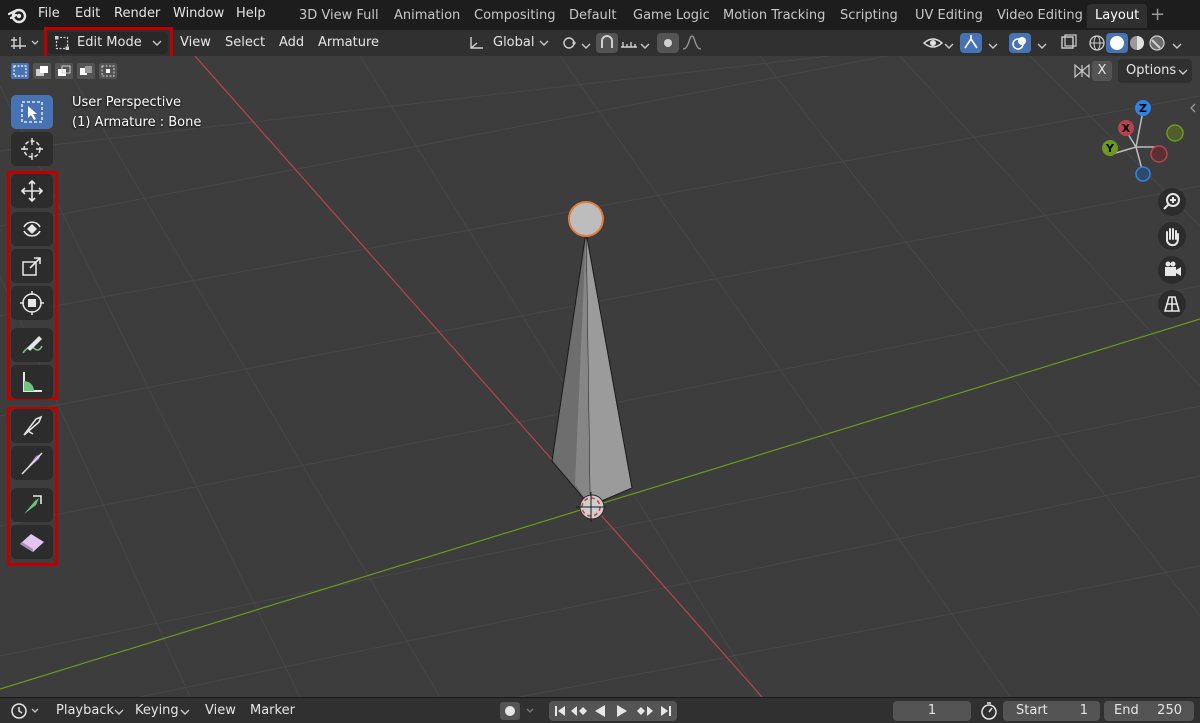 This screenshot has width=1200, height=723. I want to click on tool-extrude, so click(32, 505).